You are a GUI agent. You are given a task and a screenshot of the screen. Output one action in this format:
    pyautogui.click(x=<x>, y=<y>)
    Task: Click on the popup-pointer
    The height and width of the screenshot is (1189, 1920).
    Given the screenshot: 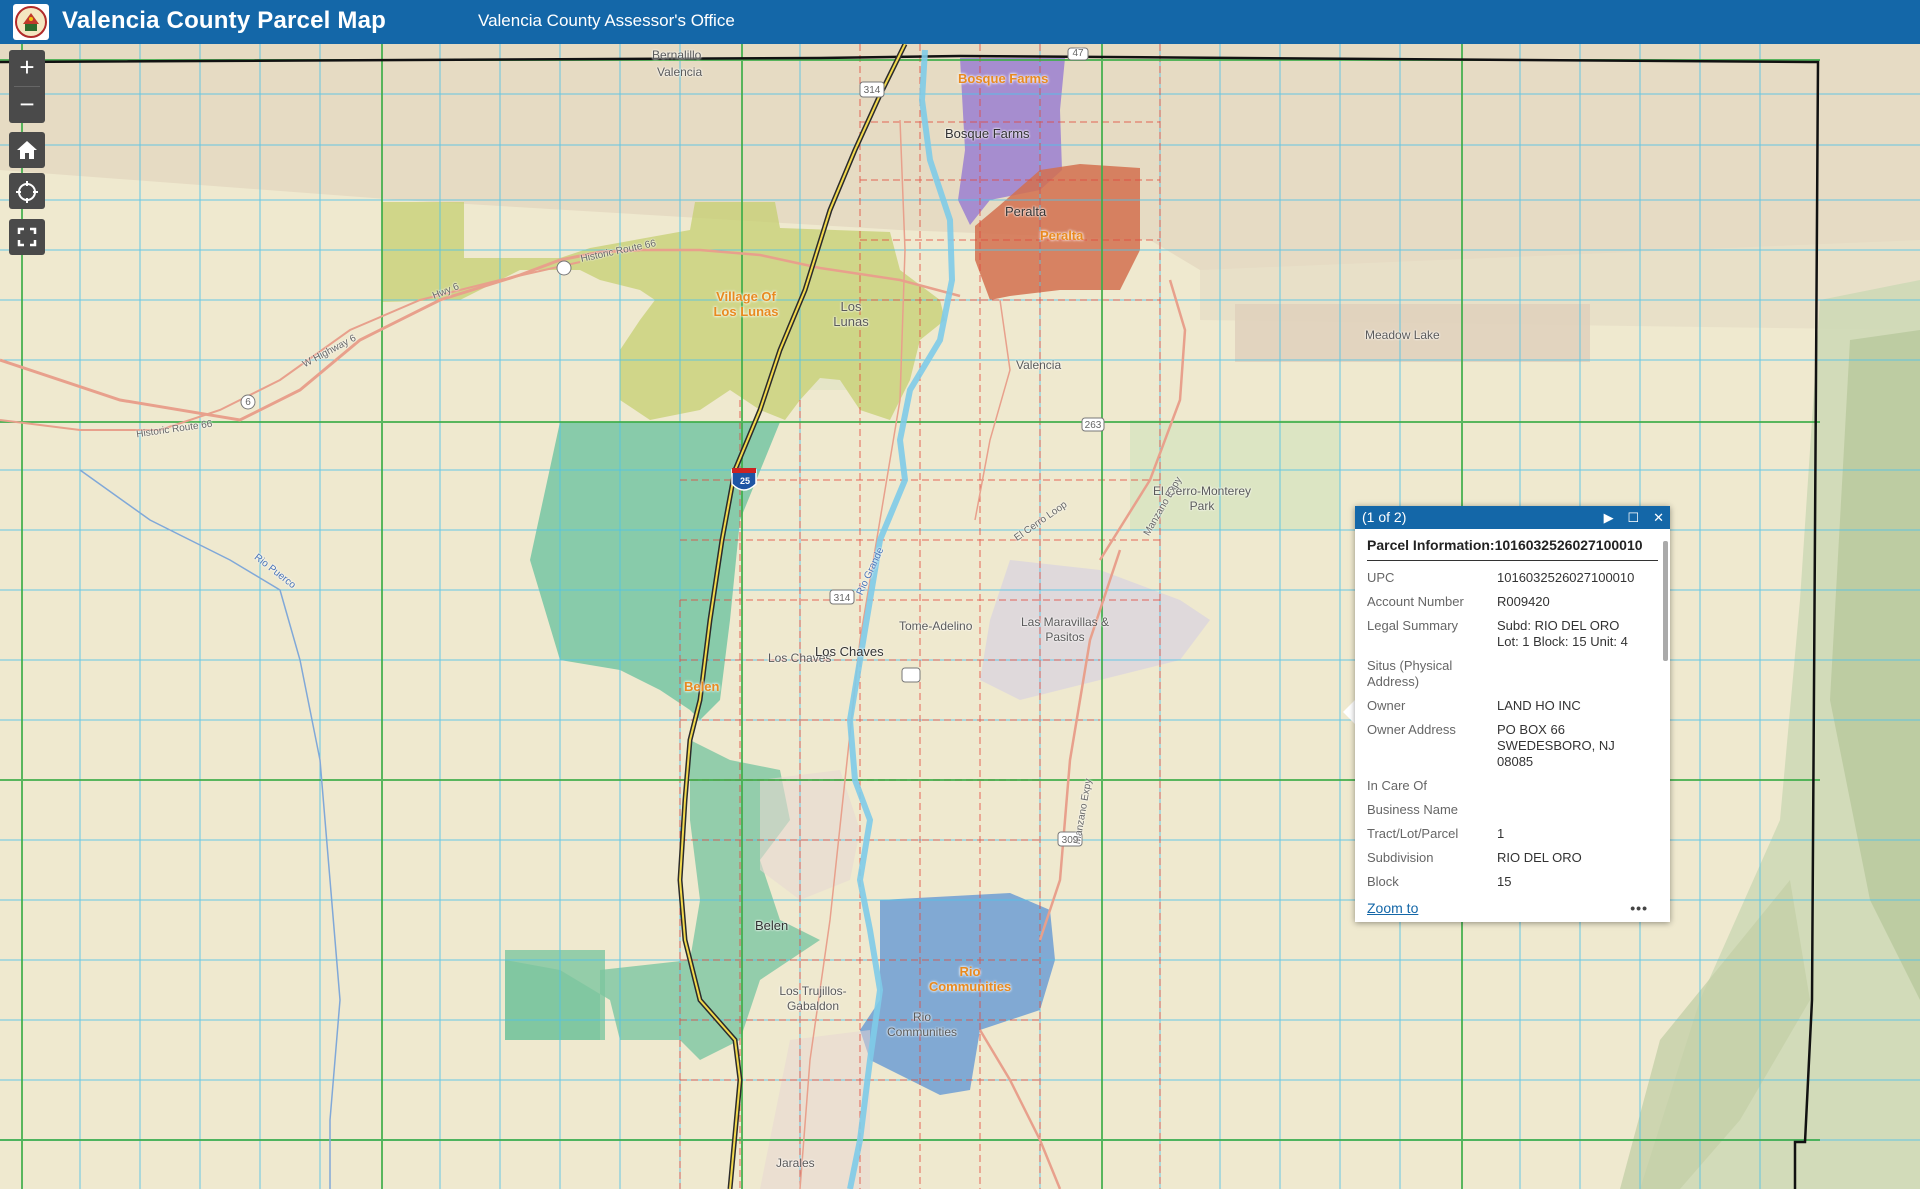 What is the action you would take?
    pyautogui.click(x=1349, y=712)
    